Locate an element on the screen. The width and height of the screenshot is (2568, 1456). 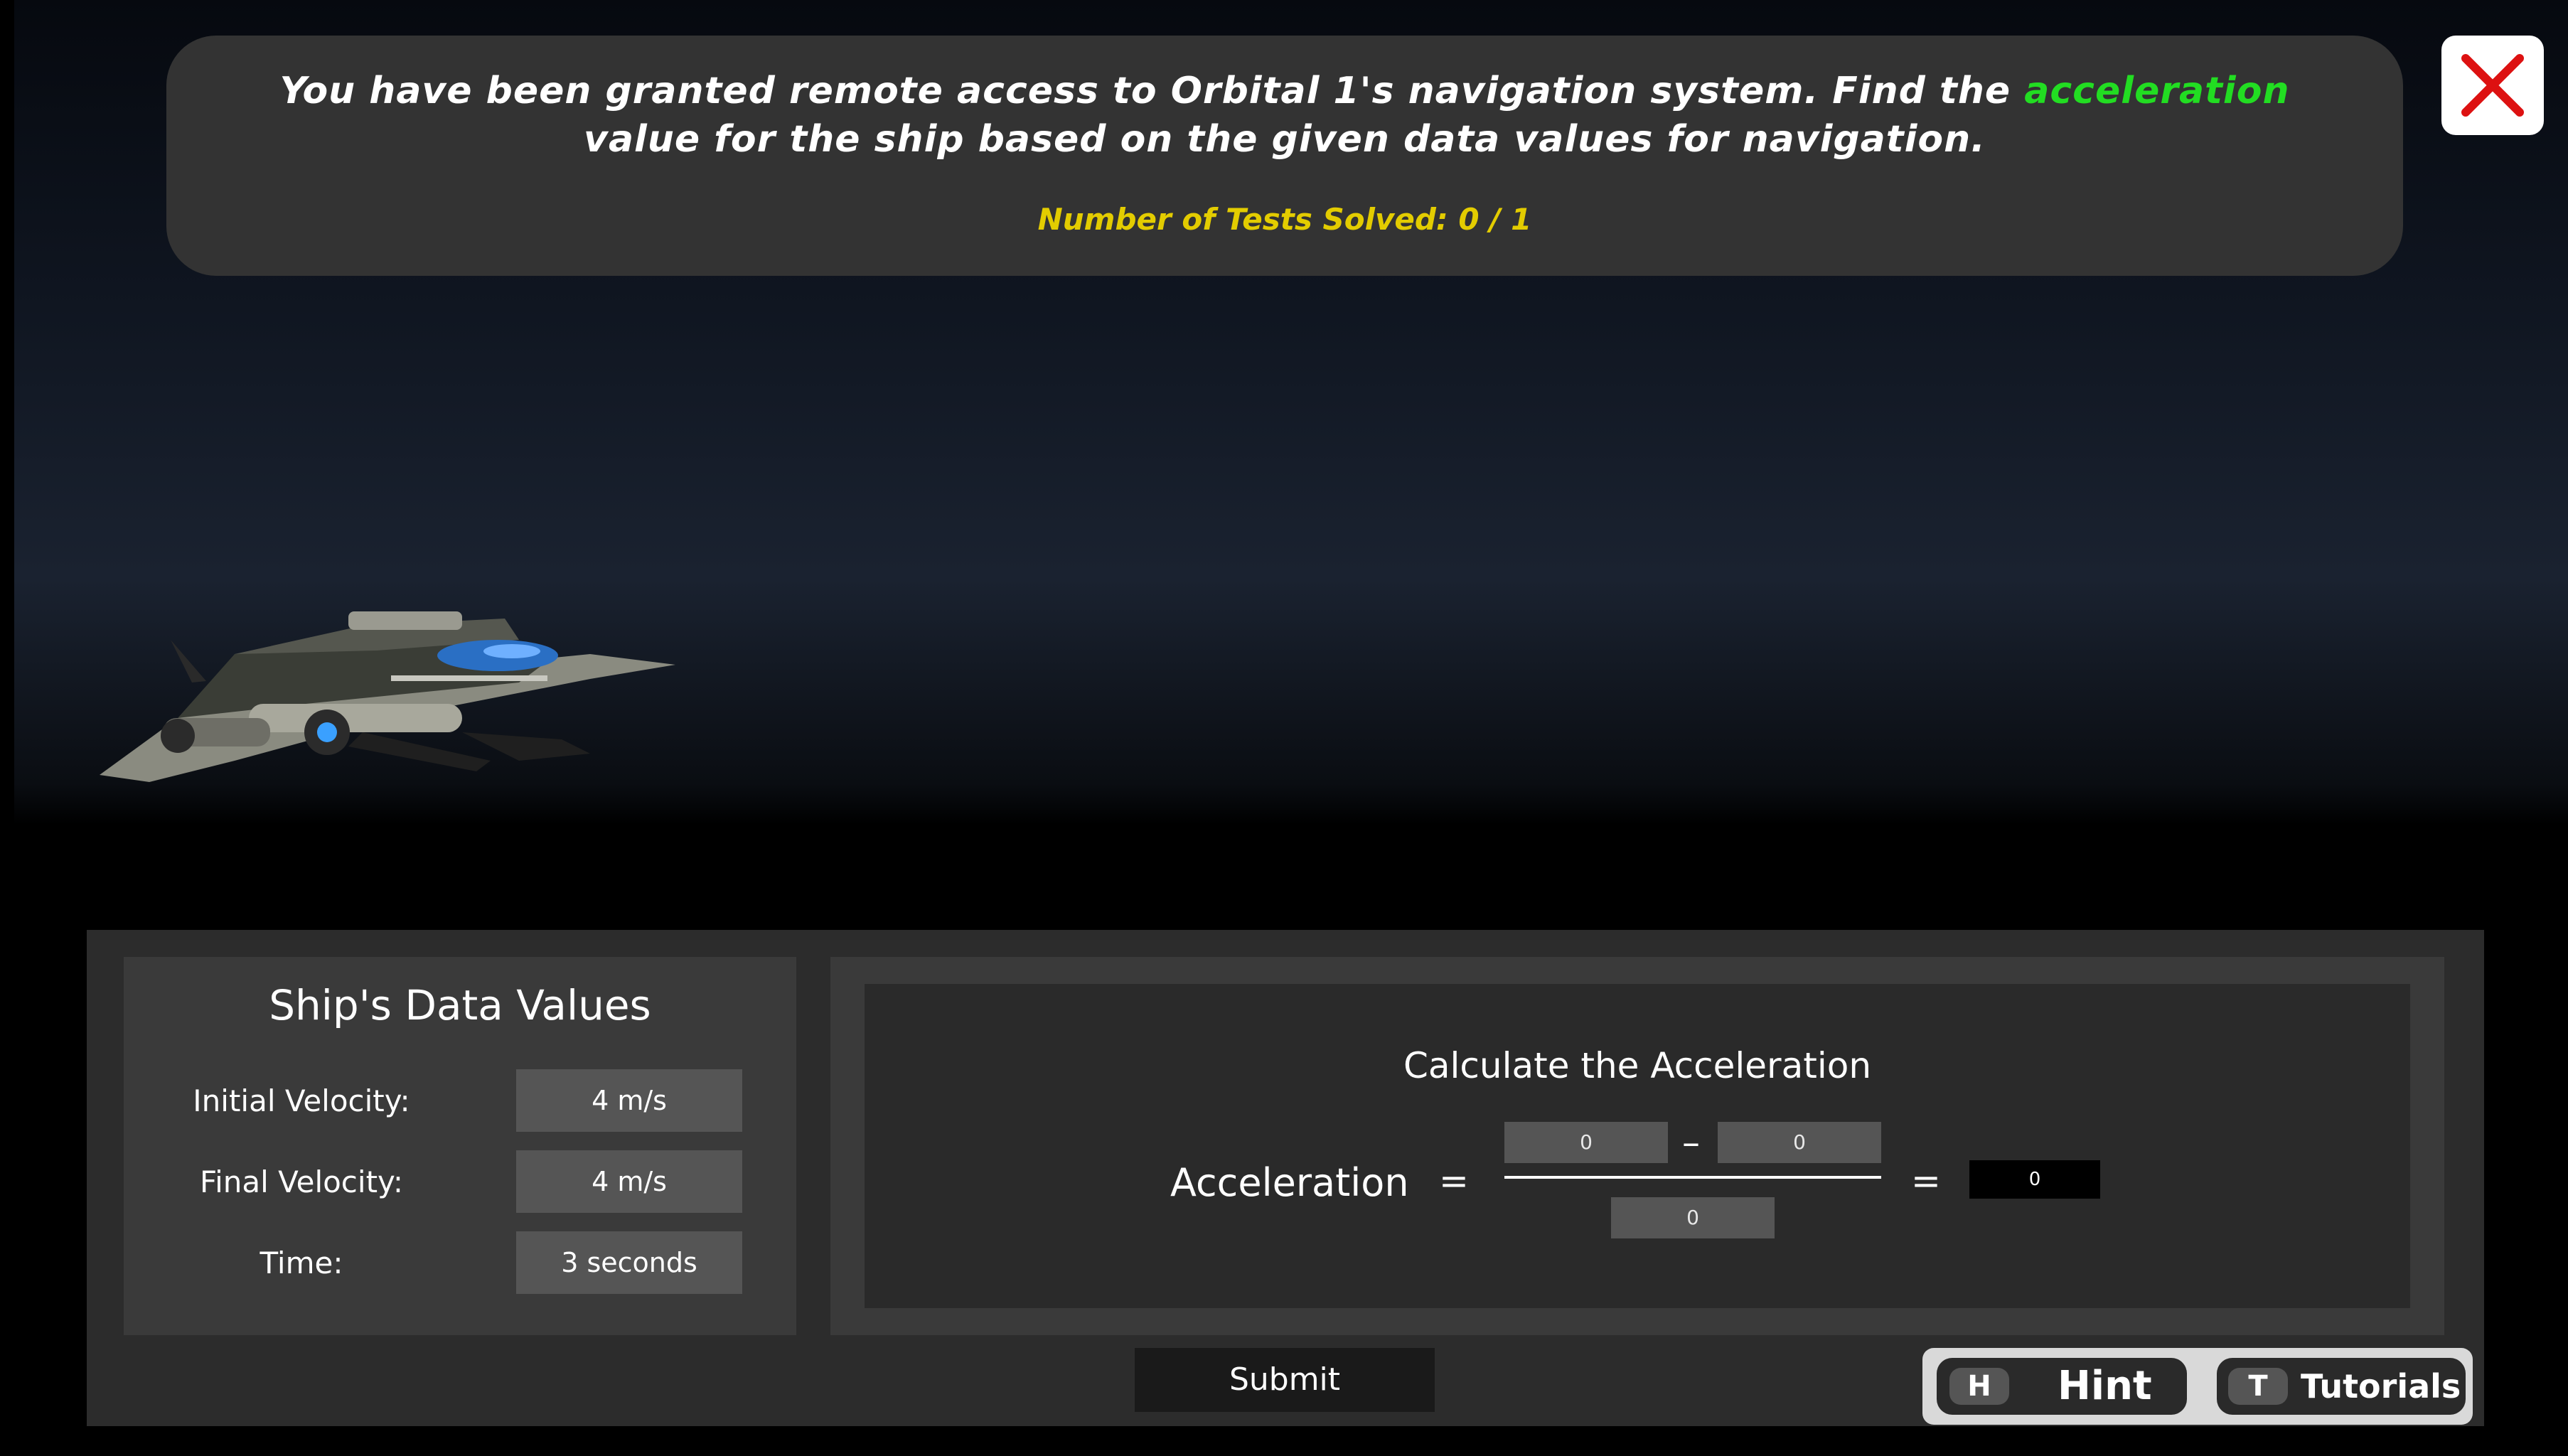
hint-key: H is located at coordinates (1979, 1386).